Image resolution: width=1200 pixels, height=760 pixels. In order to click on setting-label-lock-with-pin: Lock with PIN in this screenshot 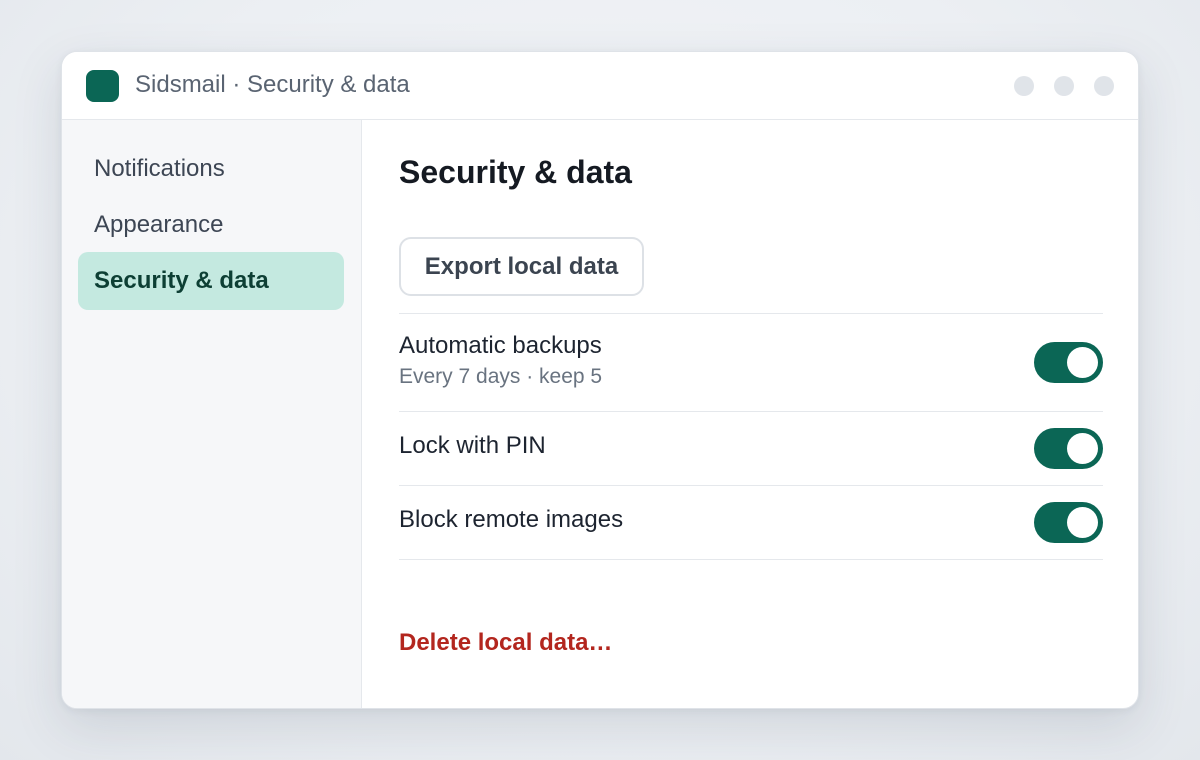, I will do `click(472, 445)`.